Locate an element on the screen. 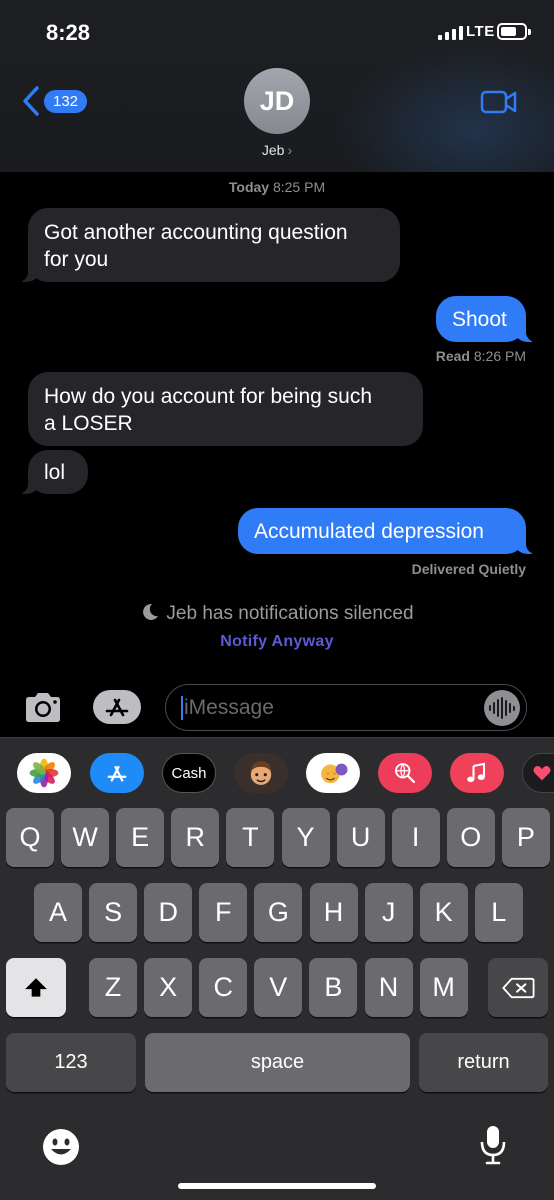  imessage-apps-row: Cash is located at coordinates (277, 772).